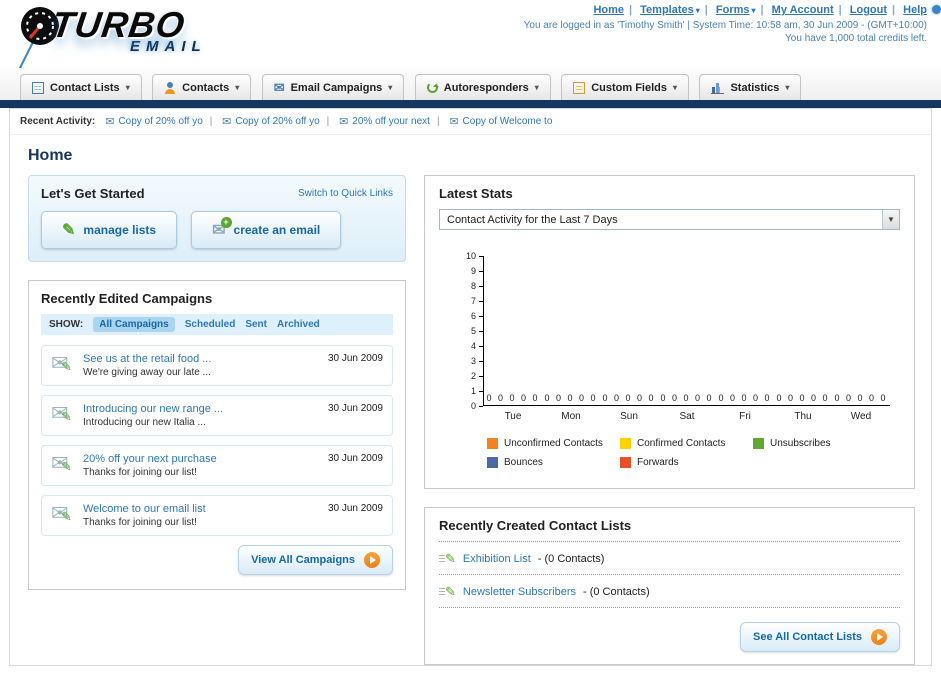 The height and width of the screenshot is (683, 941). Describe the element at coordinates (202, 87) in the screenshot. I see `tab-contacts: Contacts ▾` at that location.